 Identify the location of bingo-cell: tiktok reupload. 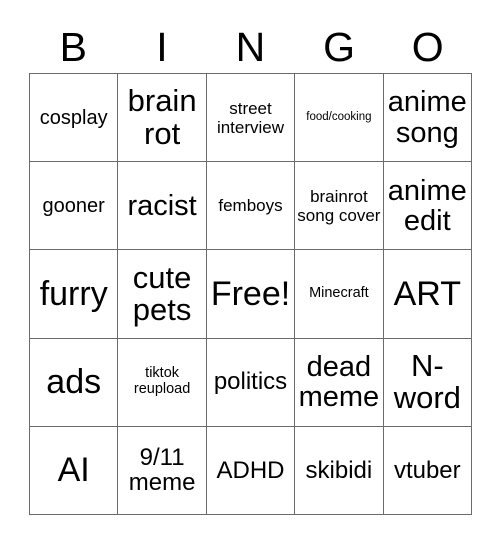
(162, 382).